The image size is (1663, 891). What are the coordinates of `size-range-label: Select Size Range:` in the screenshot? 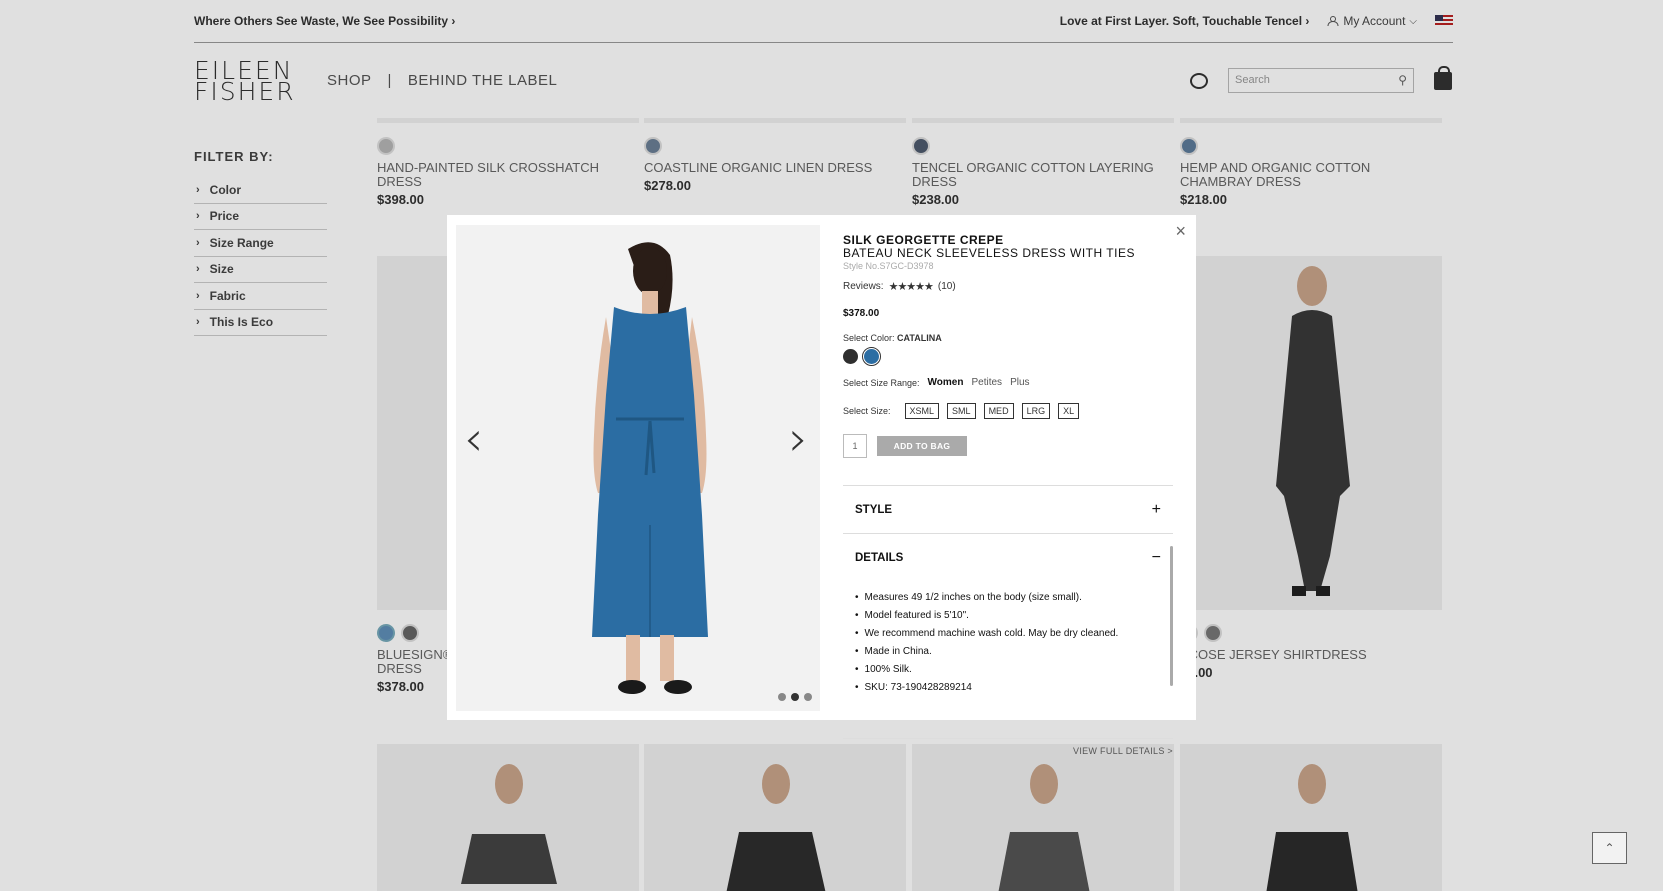 It's located at (881, 382).